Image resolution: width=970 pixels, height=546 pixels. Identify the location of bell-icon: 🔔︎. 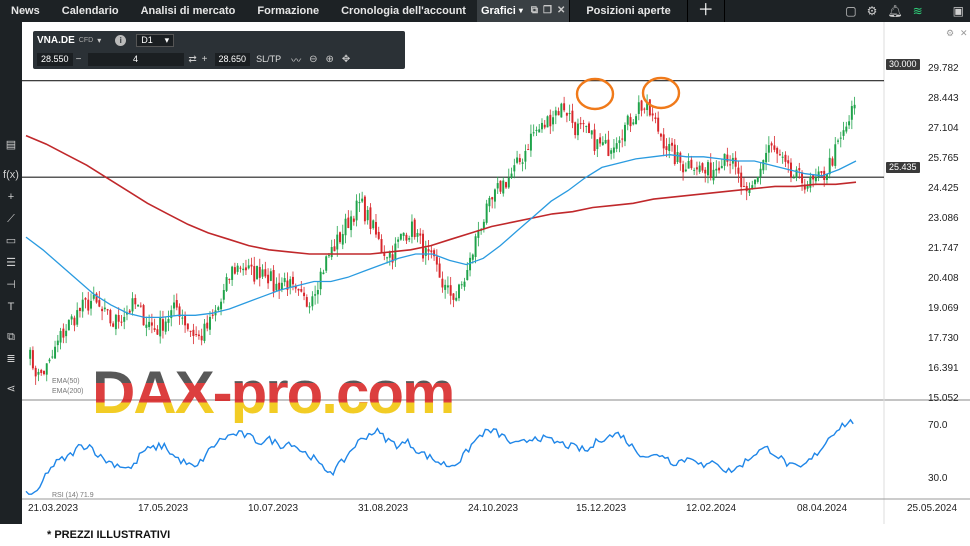
(894, 11).